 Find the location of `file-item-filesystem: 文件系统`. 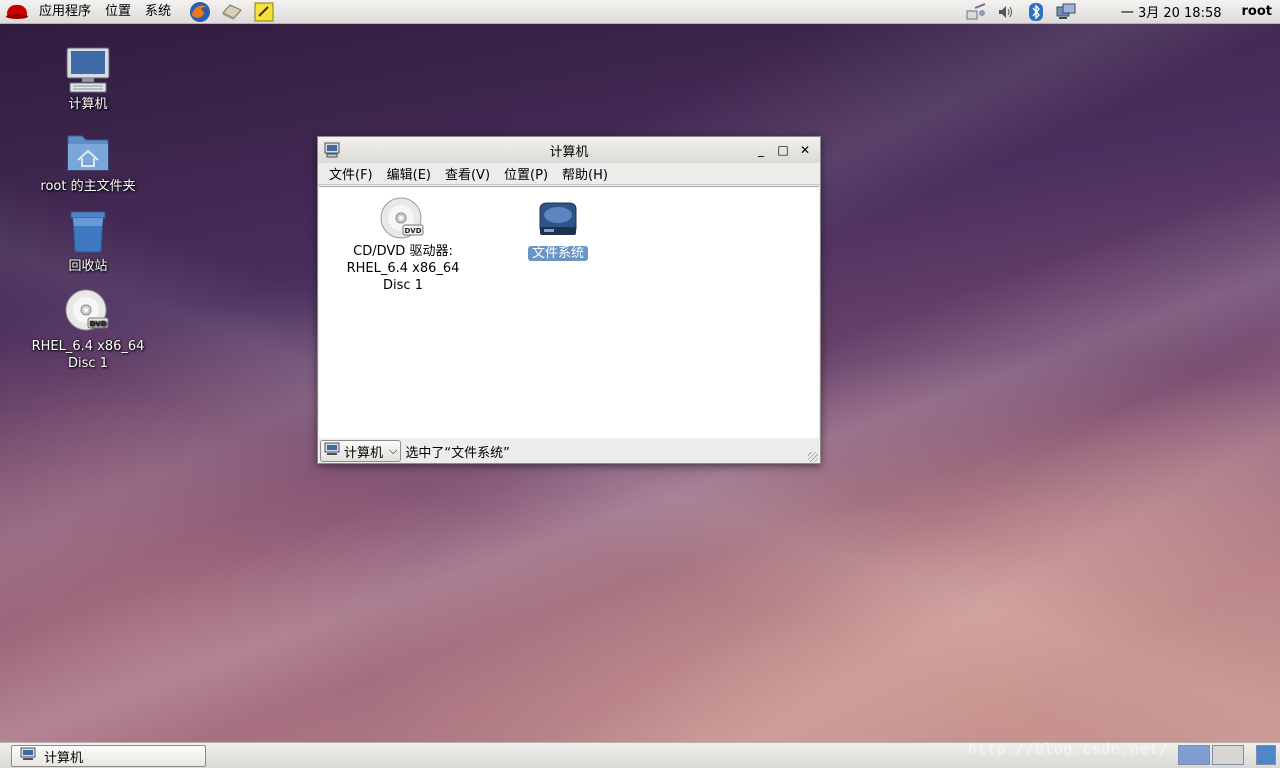

file-item-filesystem: 文件系统 is located at coordinates (558, 230).